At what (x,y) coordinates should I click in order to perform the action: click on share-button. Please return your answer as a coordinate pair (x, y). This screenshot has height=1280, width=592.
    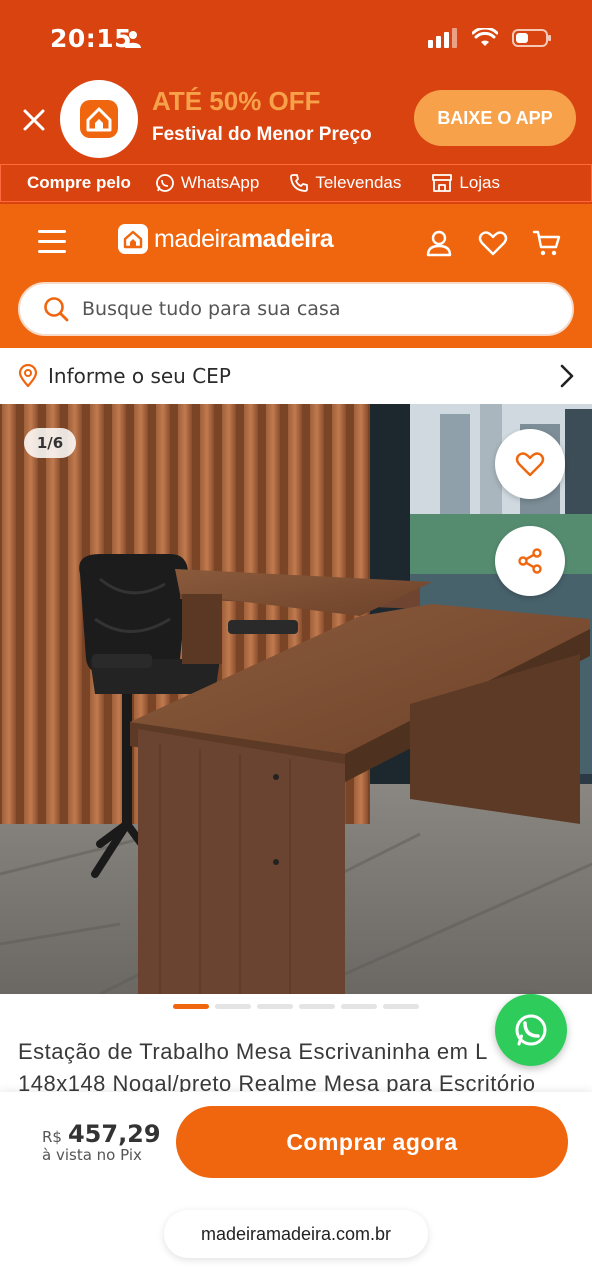
    Looking at the image, I should click on (530, 561).